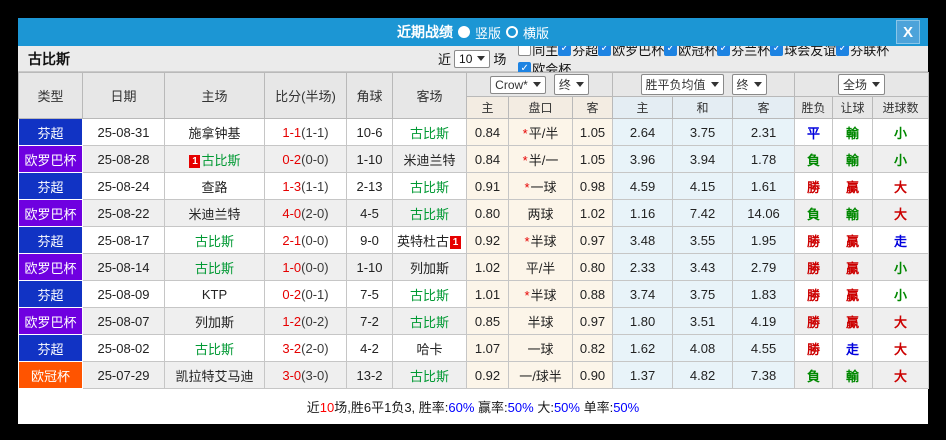 The height and width of the screenshot is (440, 946). Describe the element at coordinates (764, 267) in the screenshot. I see `avg-lose-cell: 2.79` at that location.